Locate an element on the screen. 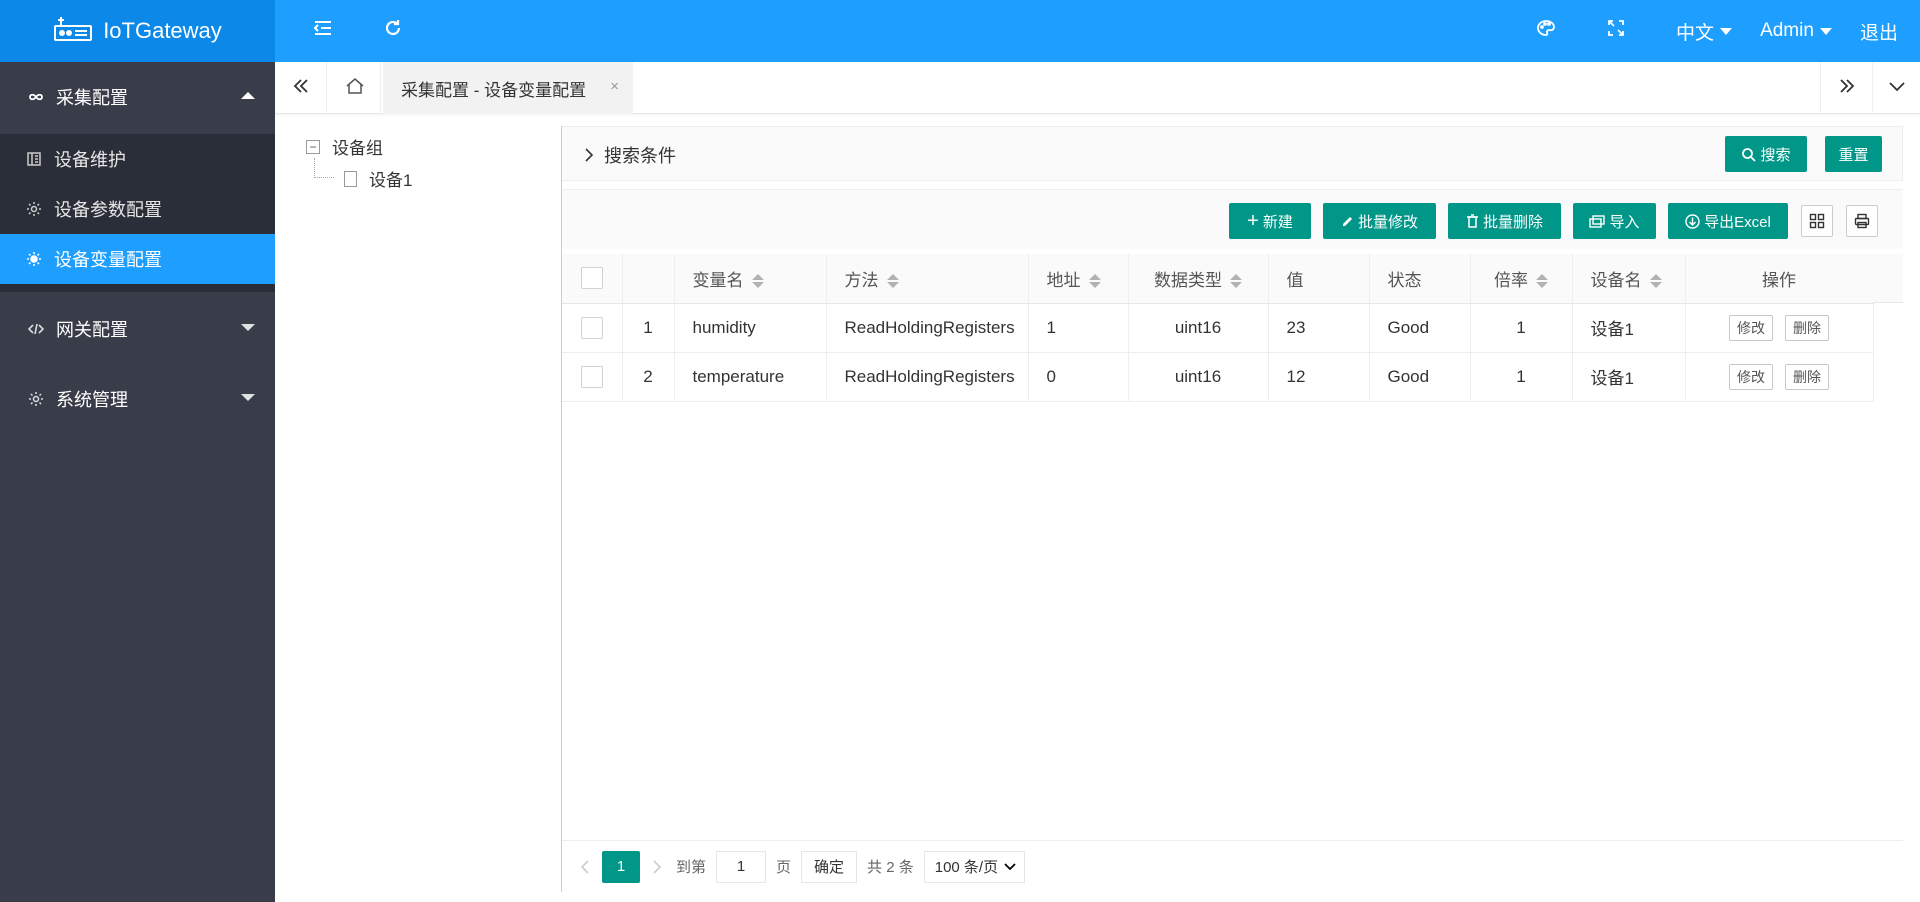  print-button is located at coordinates (1862, 221).